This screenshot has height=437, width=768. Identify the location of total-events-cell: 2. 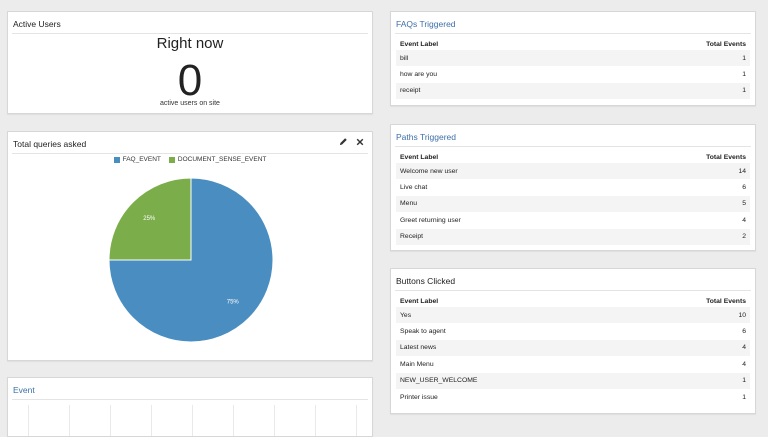
(744, 237).